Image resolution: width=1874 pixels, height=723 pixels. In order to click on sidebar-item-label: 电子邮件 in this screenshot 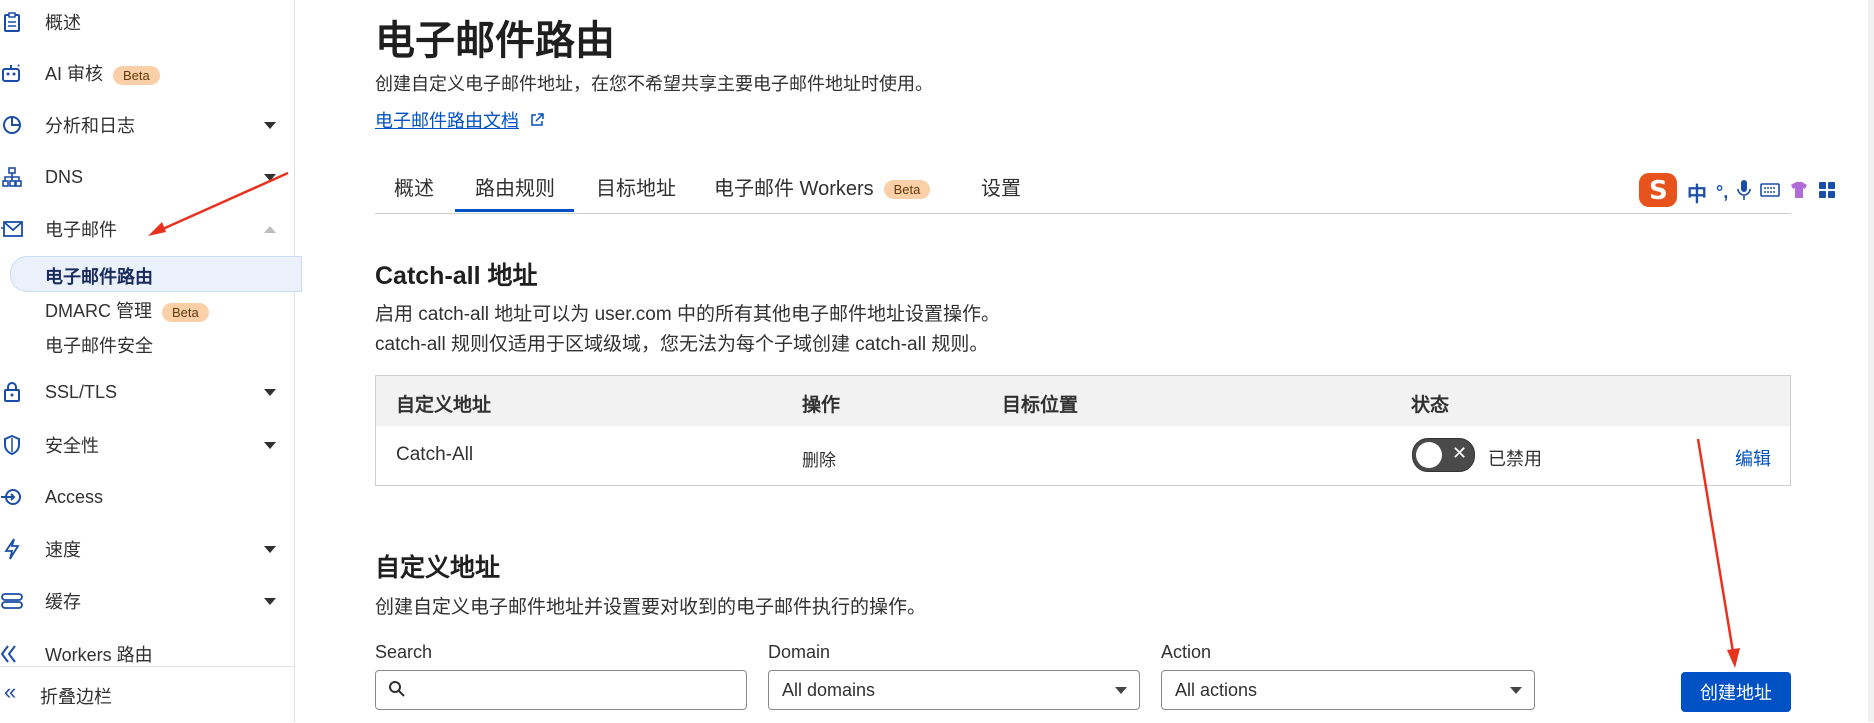, I will do `click(81, 230)`.